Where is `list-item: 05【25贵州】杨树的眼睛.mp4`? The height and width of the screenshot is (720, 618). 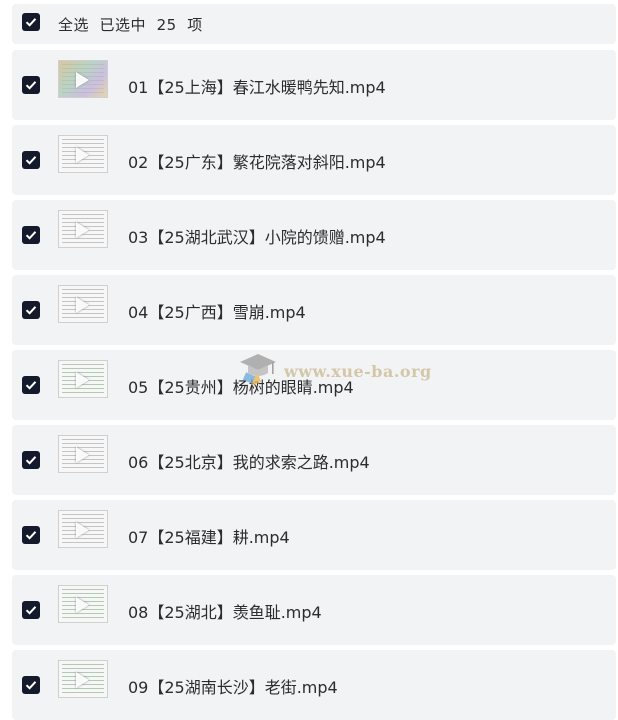 list-item: 05【25贵州】杨树的眼睛.mp4 is located at coordinates (314, 385).